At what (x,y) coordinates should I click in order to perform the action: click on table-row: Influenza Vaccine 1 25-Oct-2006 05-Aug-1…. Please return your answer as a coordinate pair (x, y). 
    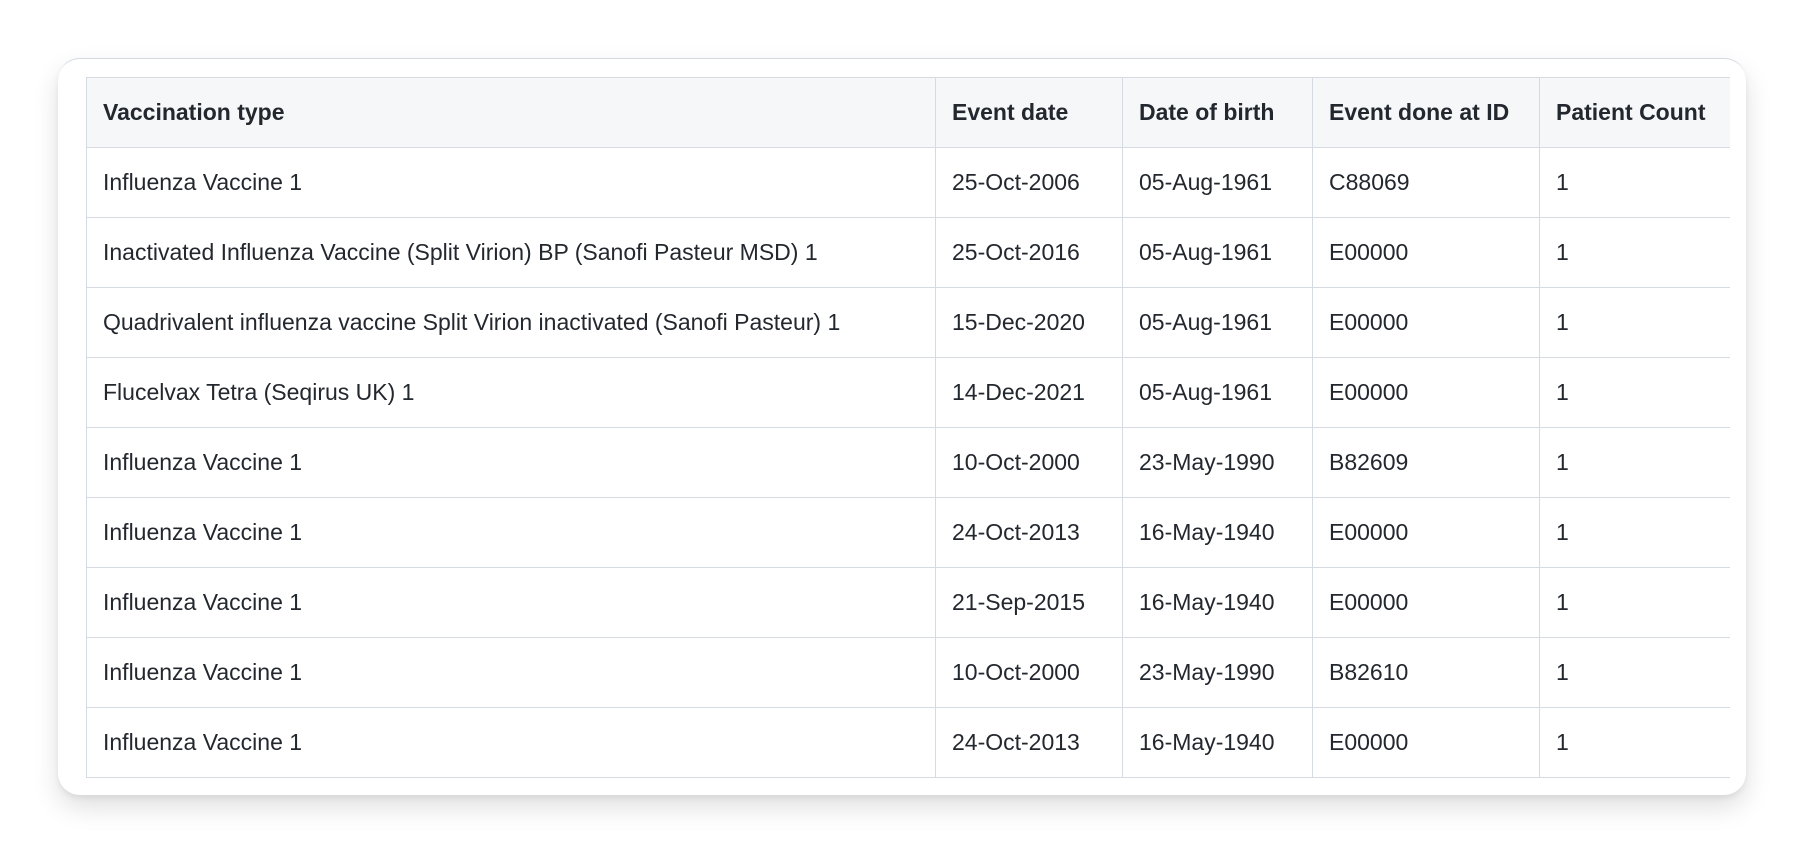
    Looking at the image, I should click on (908, 182).